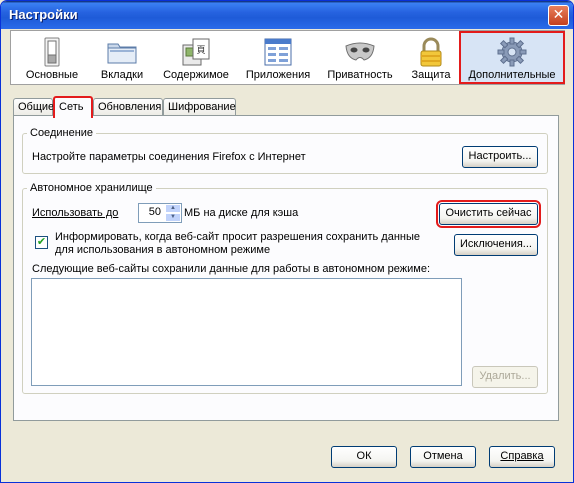  I want to click on spinner-down-icon: ▼, so click(173, 217).